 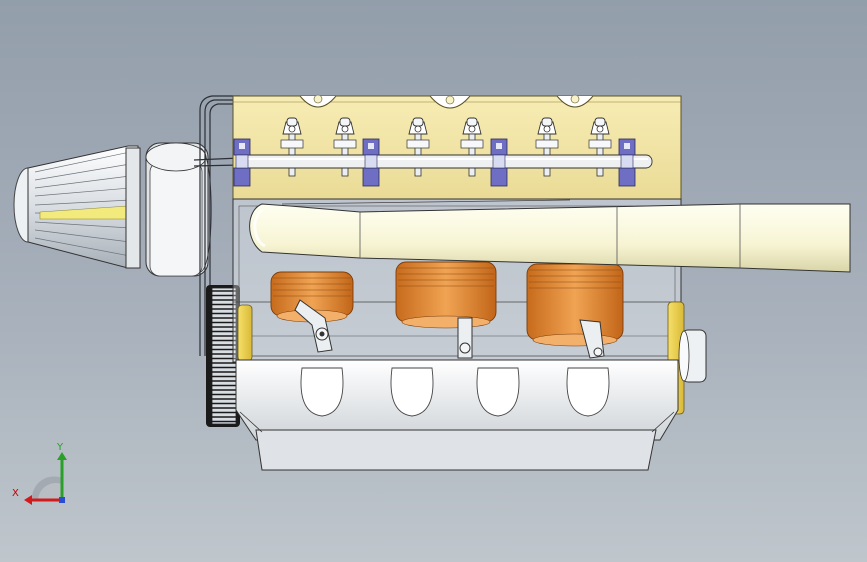 What do you see at coordinates (62, 456) in the screenshot?
I see `y-axis-arrow` at bounding box center [62, 456].